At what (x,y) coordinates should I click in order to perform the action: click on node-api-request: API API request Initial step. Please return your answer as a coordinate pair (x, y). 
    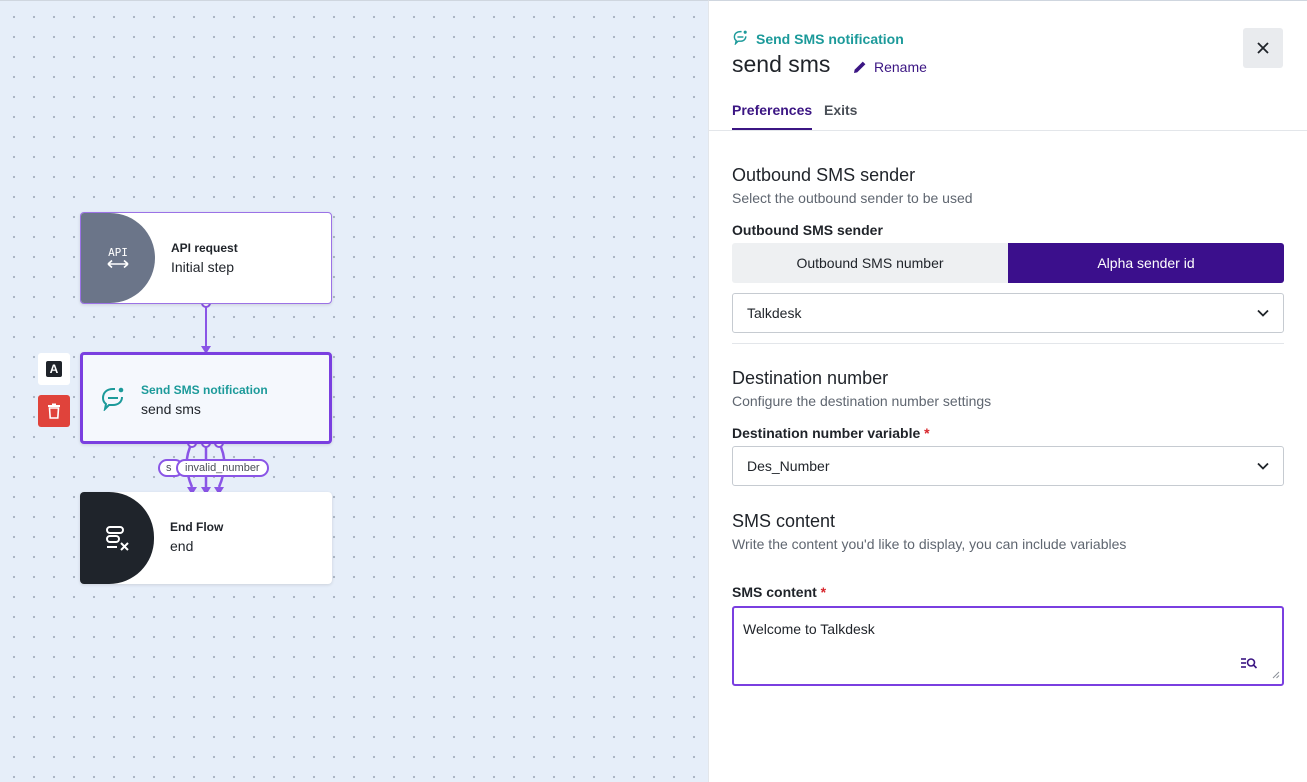
    Looking at the image, I should click on (206, 258).